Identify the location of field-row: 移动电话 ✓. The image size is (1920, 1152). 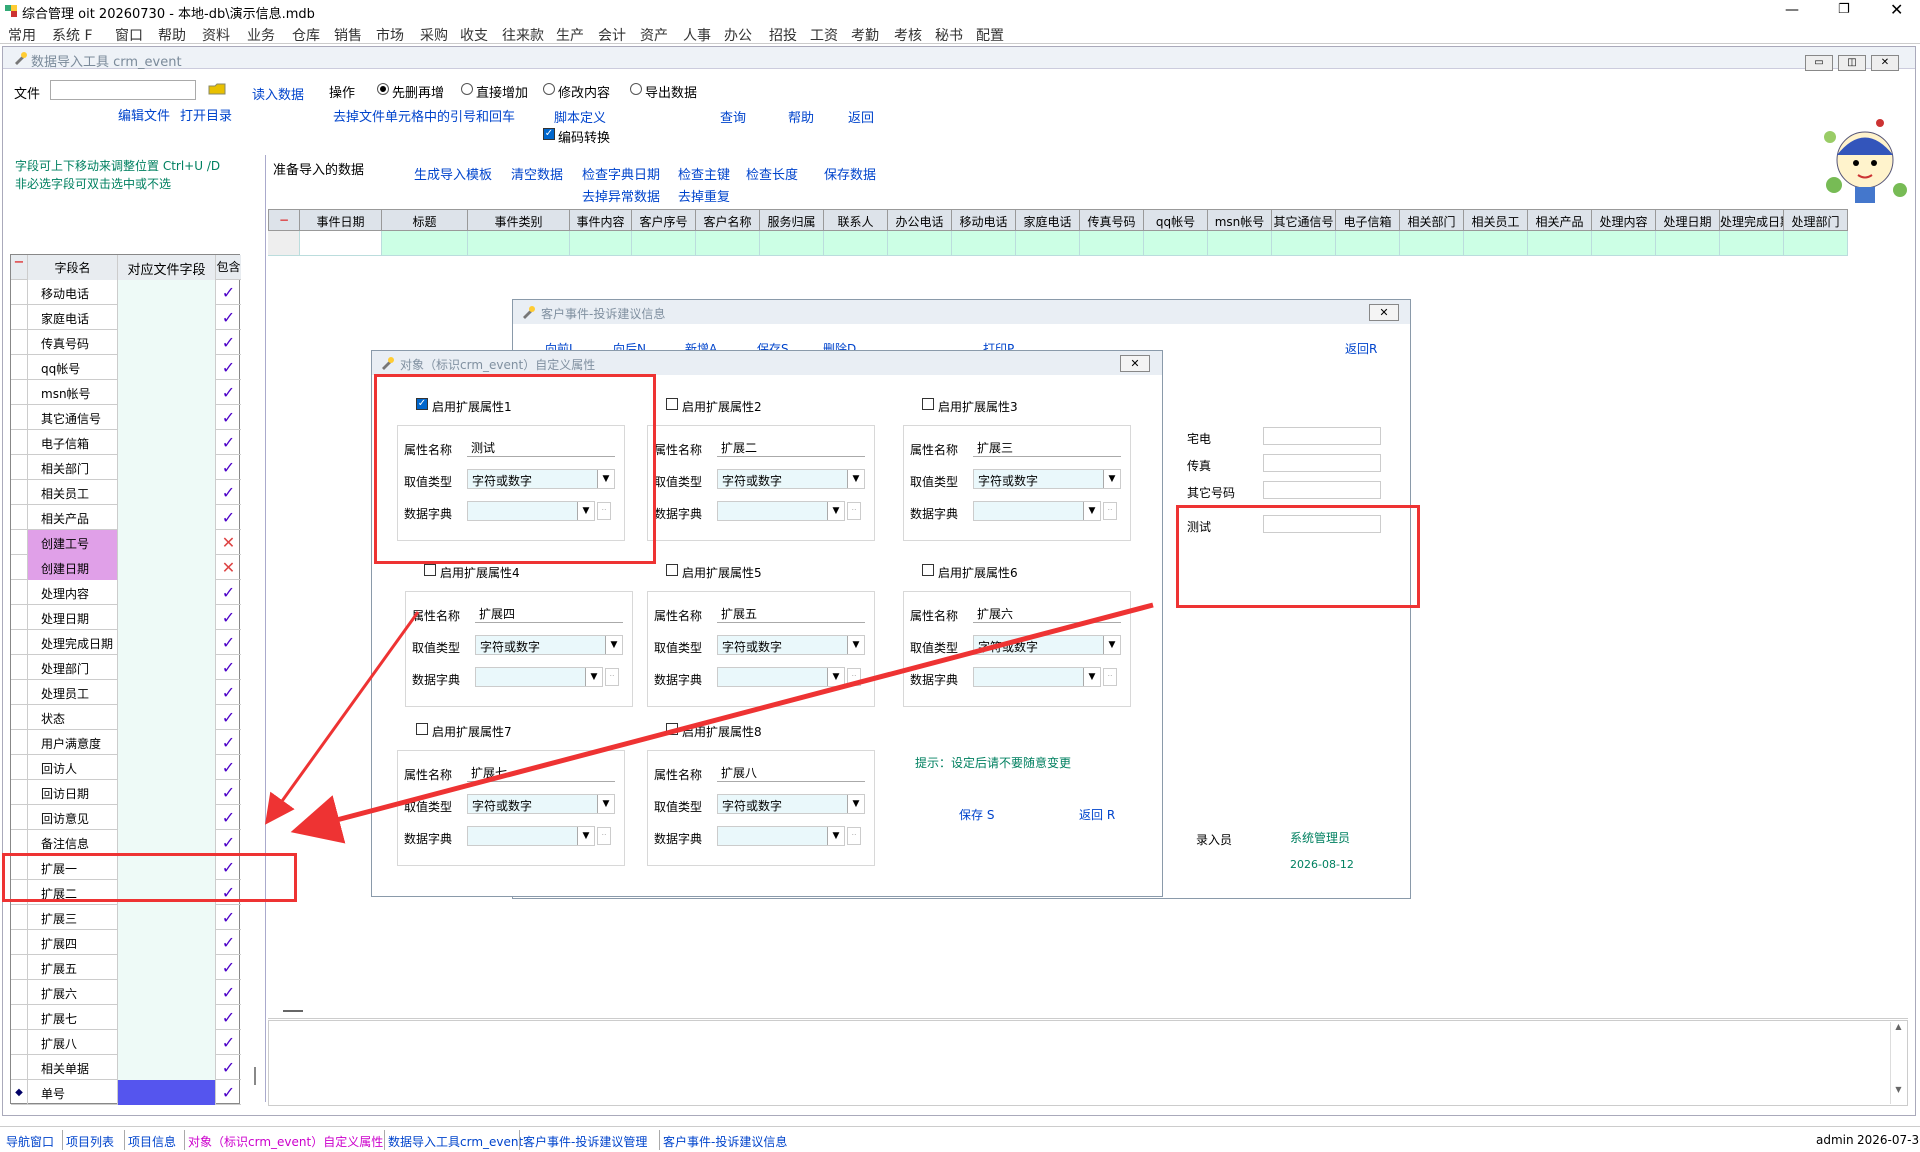
(126, 292).